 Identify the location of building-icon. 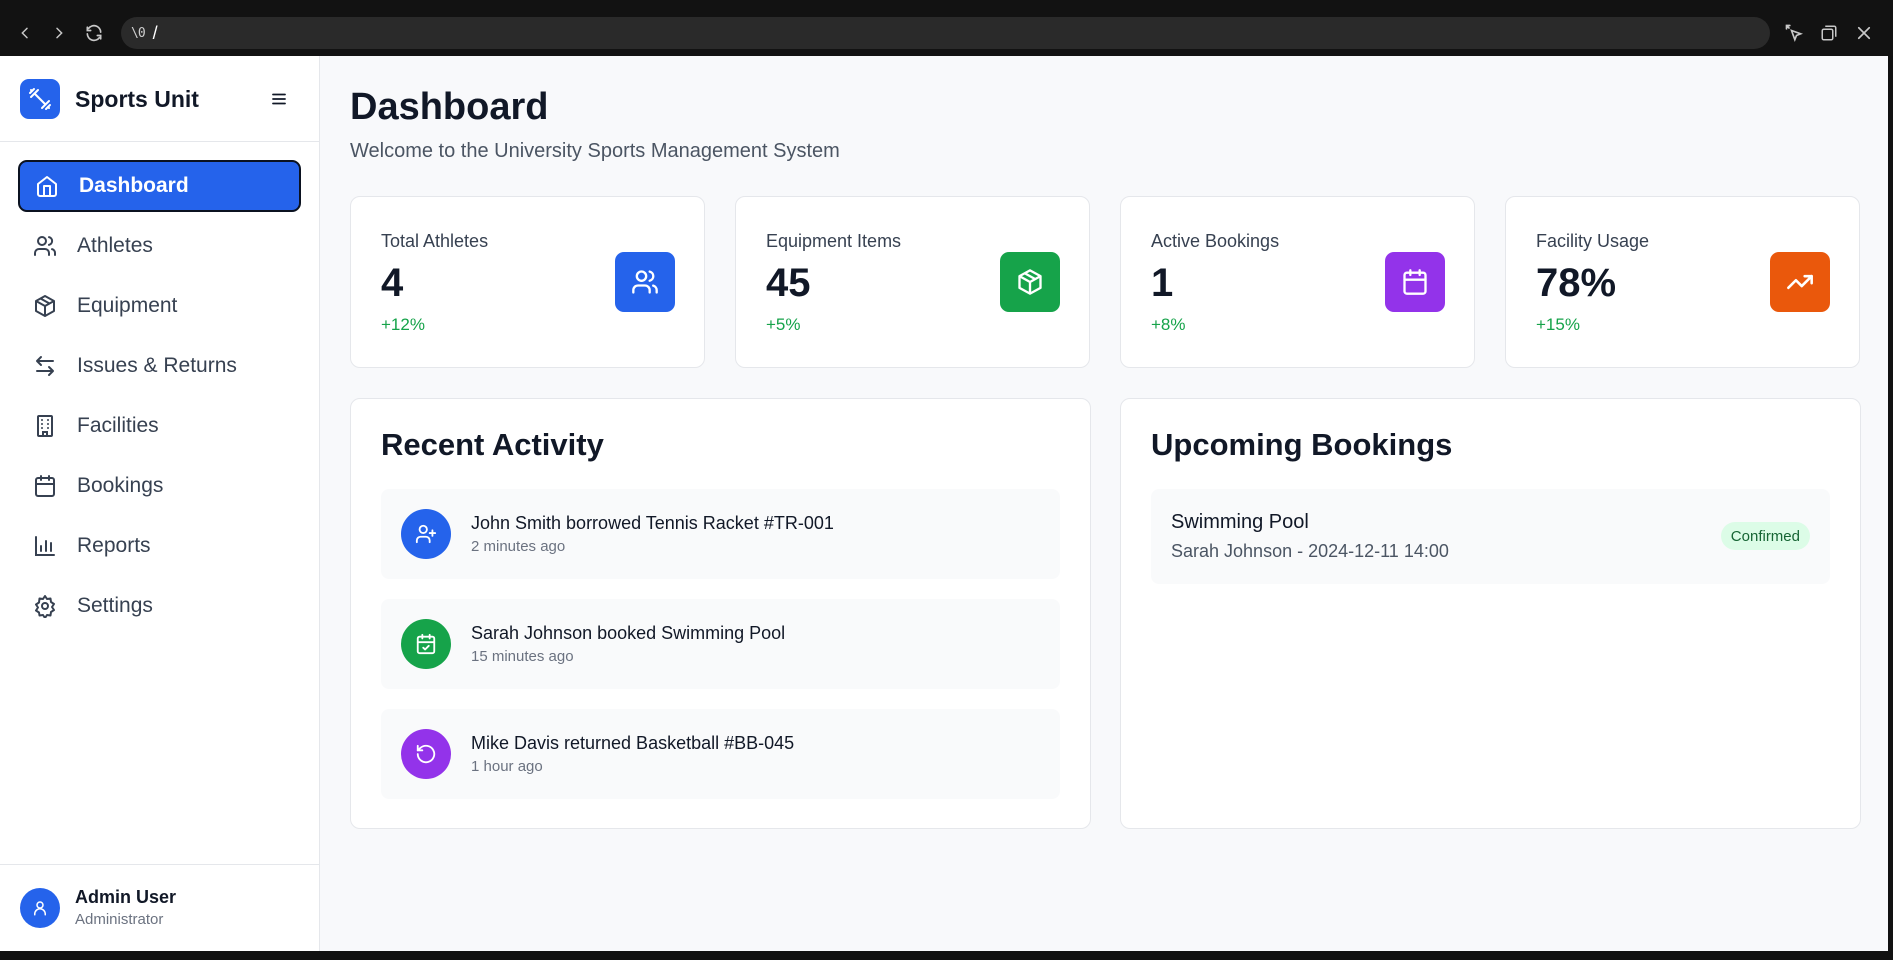
(45, 426).